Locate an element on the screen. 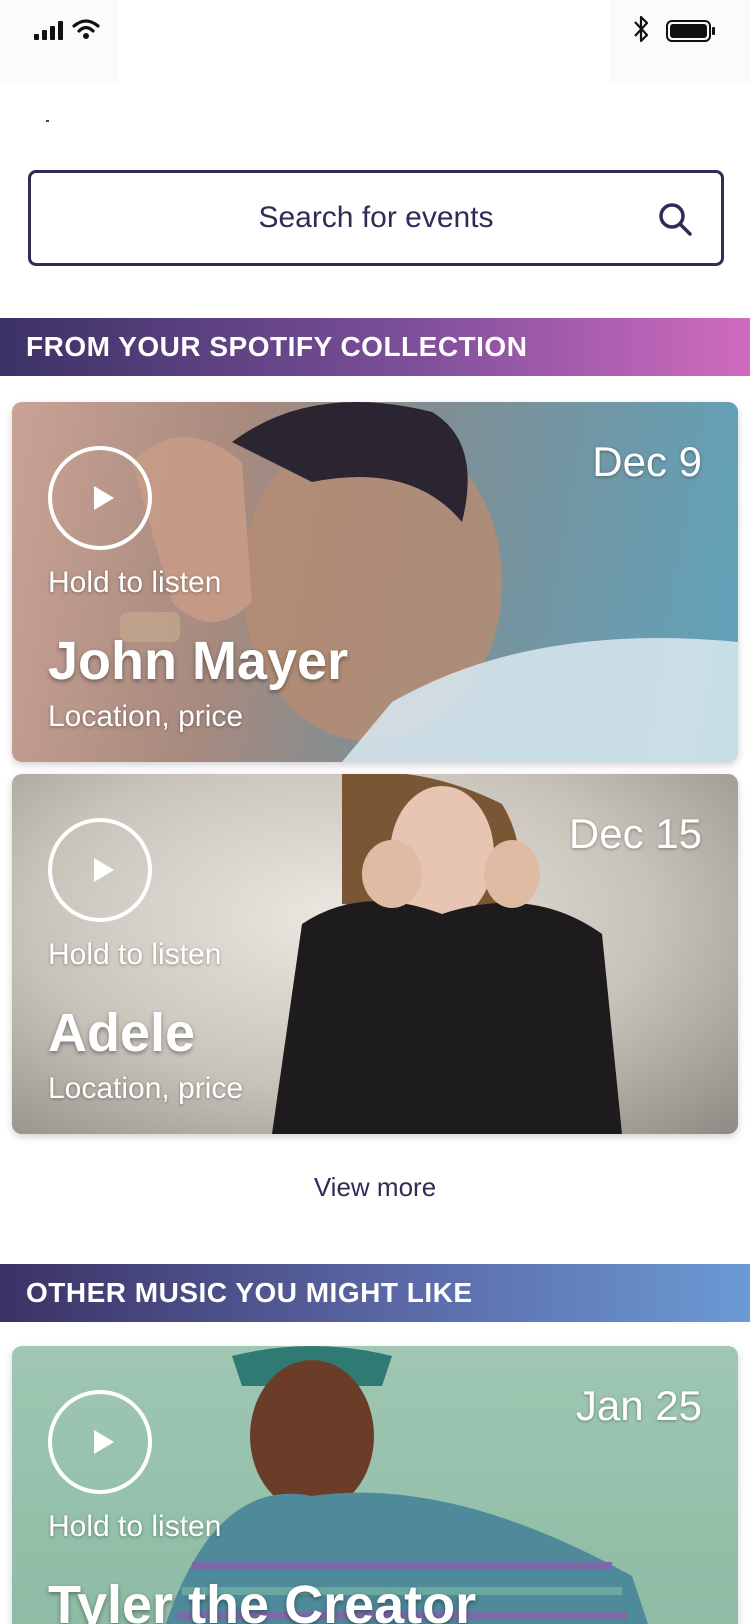 The width and height of the screenshot is (750, 1624). section-header-other-music: OTHER MUSIC YOU MIGHT LIKE is located at coordinates (375, 1293).